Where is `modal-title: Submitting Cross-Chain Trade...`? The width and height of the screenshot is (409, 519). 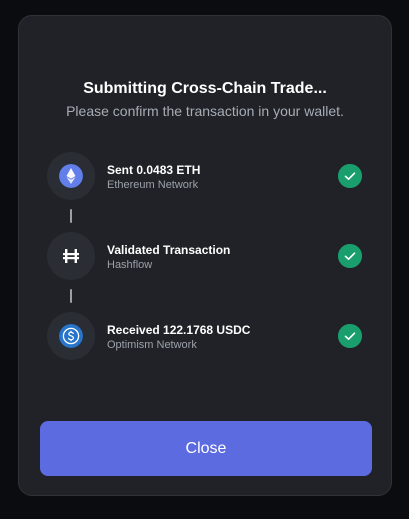 modal-title: Submitting Cross-Chain Trade... is located at coordinates (205, 88).